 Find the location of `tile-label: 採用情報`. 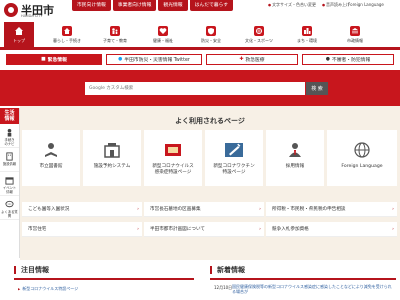

tile-label: 採用情報 is located at coordinates (295, 166).